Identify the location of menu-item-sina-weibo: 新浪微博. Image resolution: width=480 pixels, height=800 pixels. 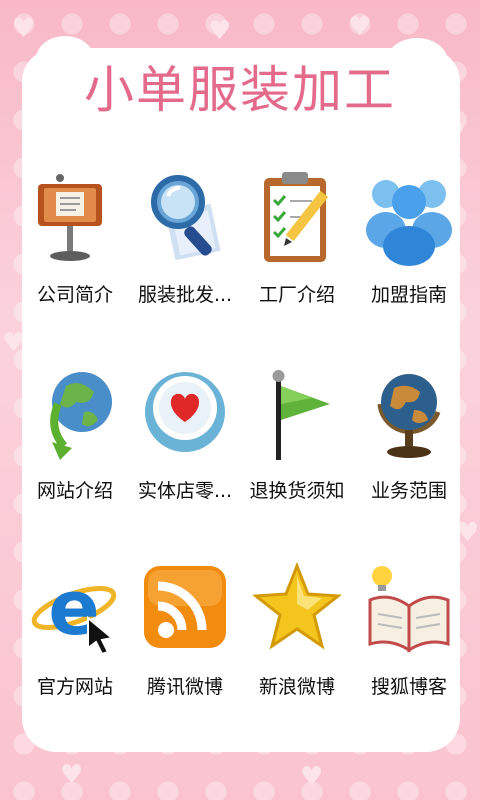
(297, 635).